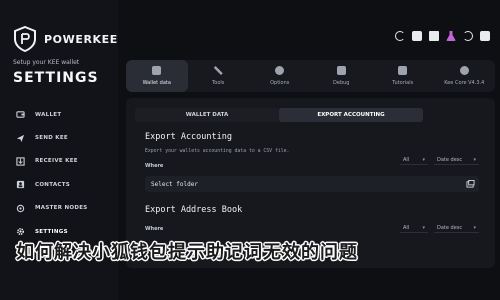  I want to click on filter-all-select-2: All ▾, so click(414, 228).